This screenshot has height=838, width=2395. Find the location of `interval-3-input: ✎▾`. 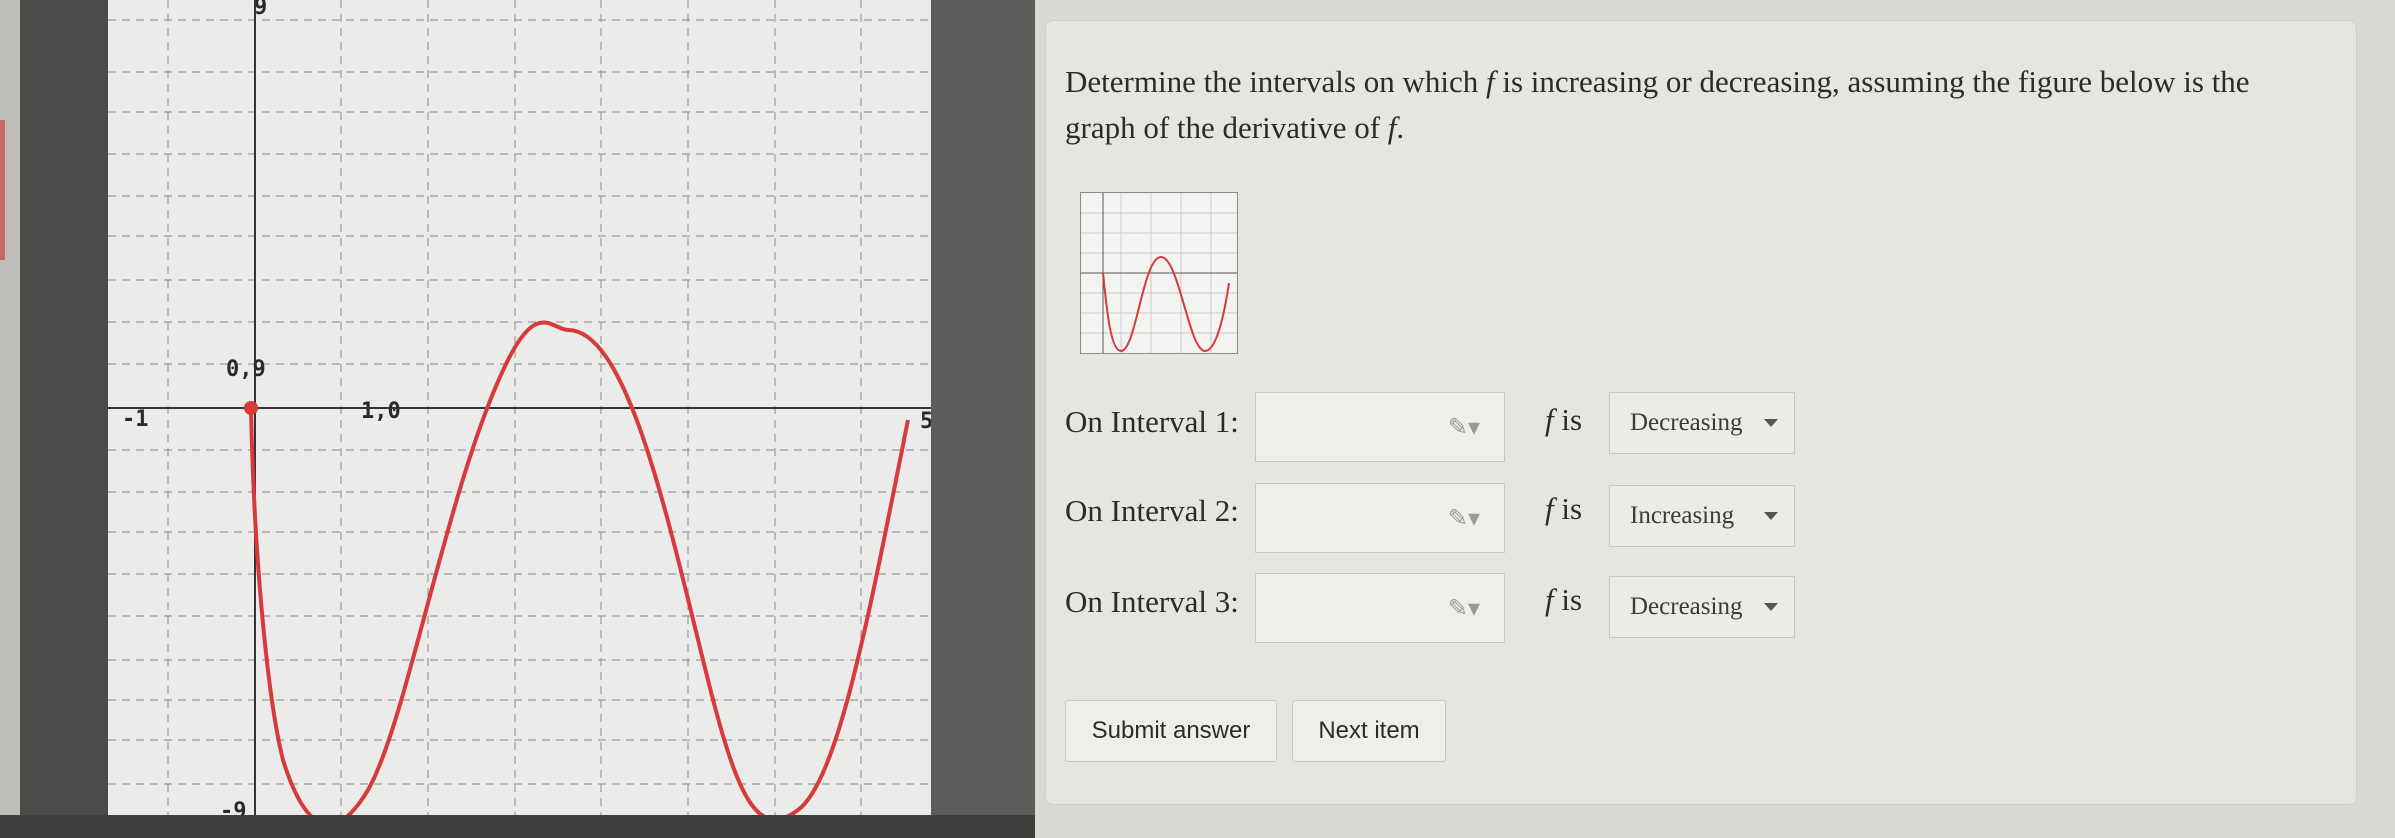

interval-3-input: ✎▾ is located at coordinates (1380, 608).